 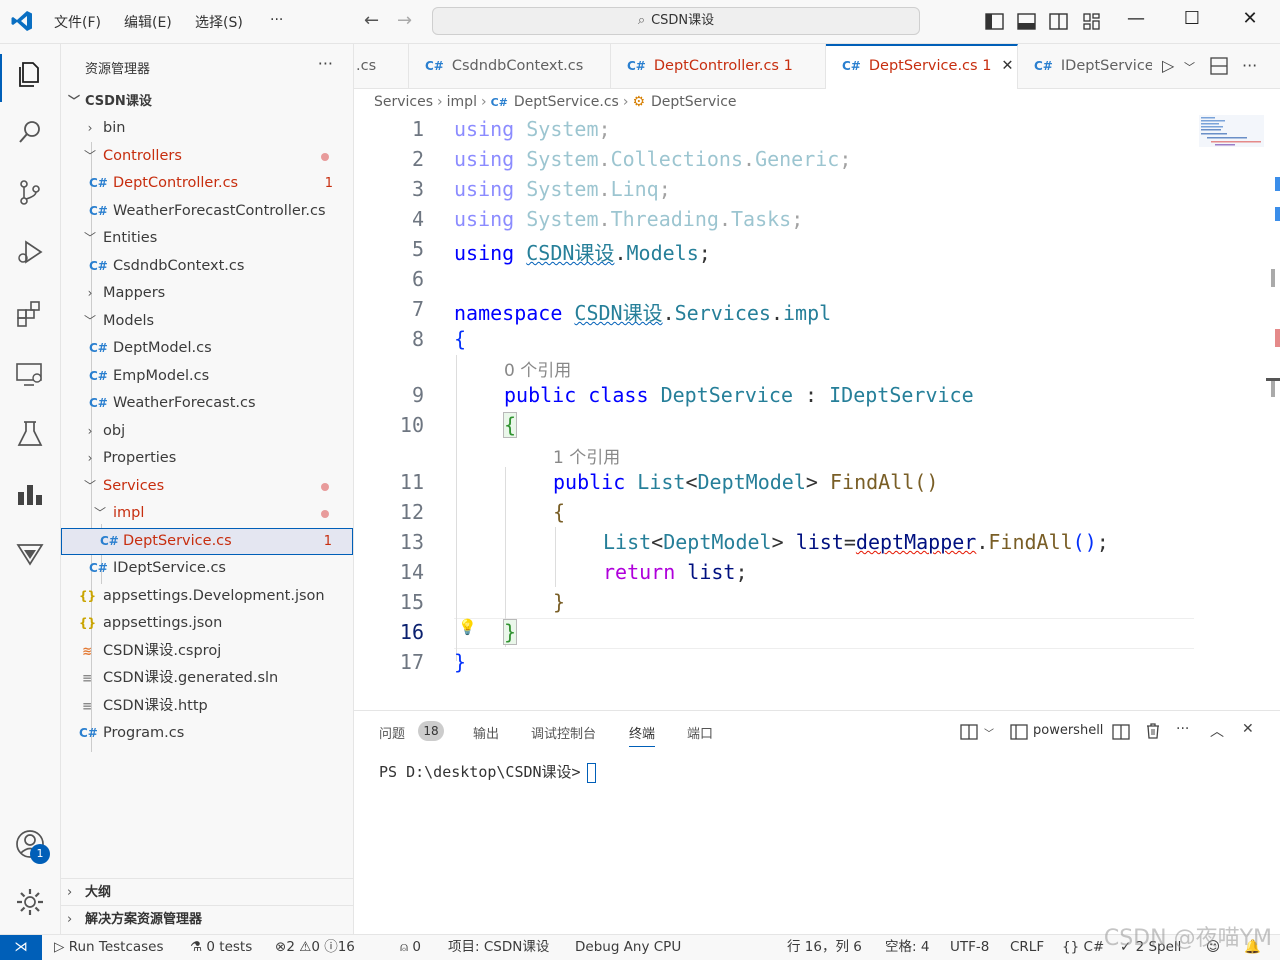 I want to click on tree-folder-entities: ﹀ Entities, so click(x=207, y=238).